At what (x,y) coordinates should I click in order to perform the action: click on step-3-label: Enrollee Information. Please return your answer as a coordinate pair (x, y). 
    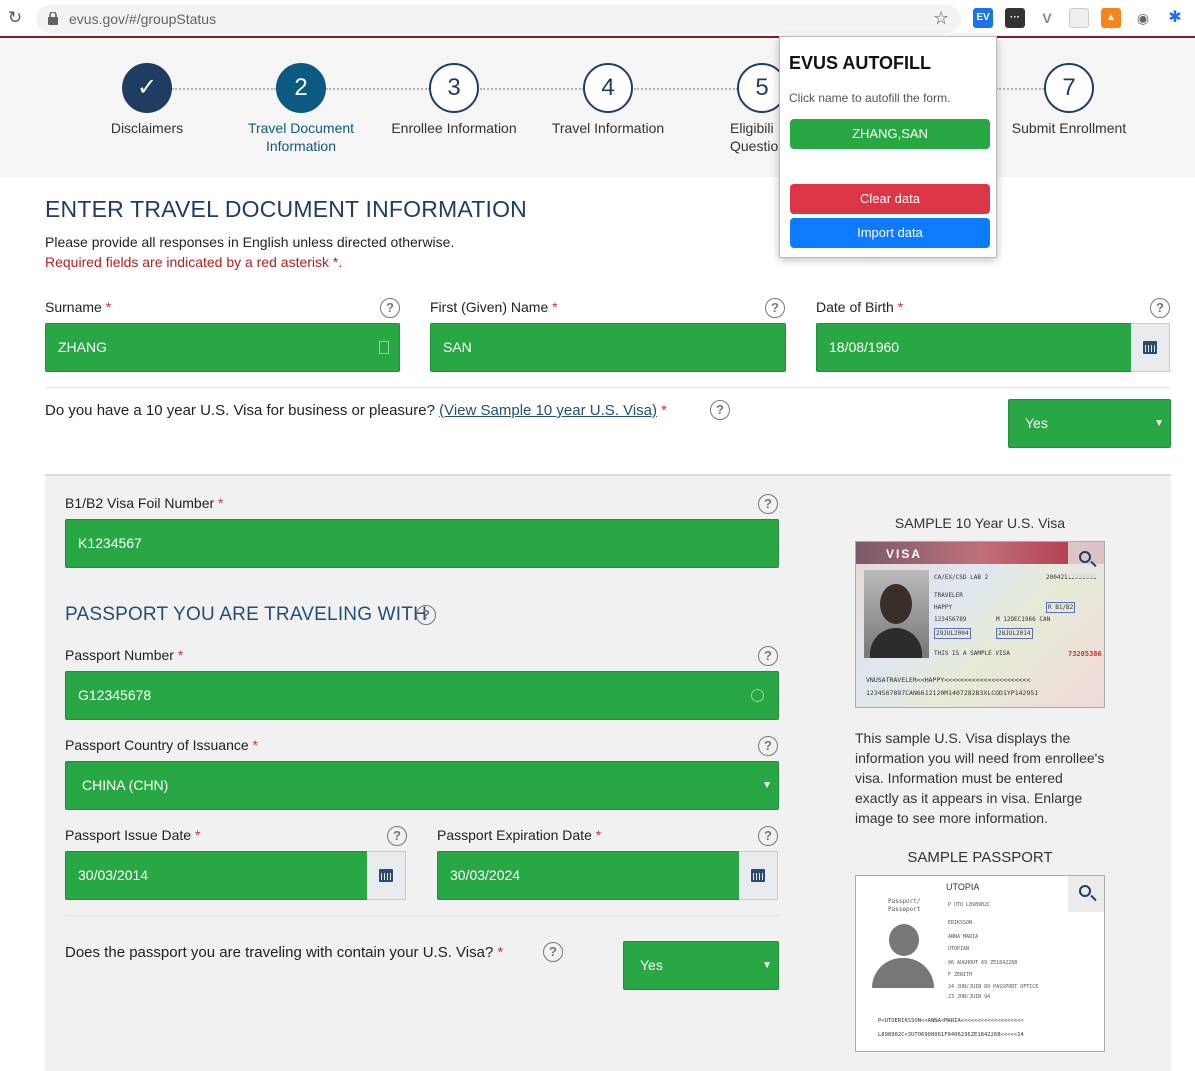
    Looking at the image, I should click on (454, 128).